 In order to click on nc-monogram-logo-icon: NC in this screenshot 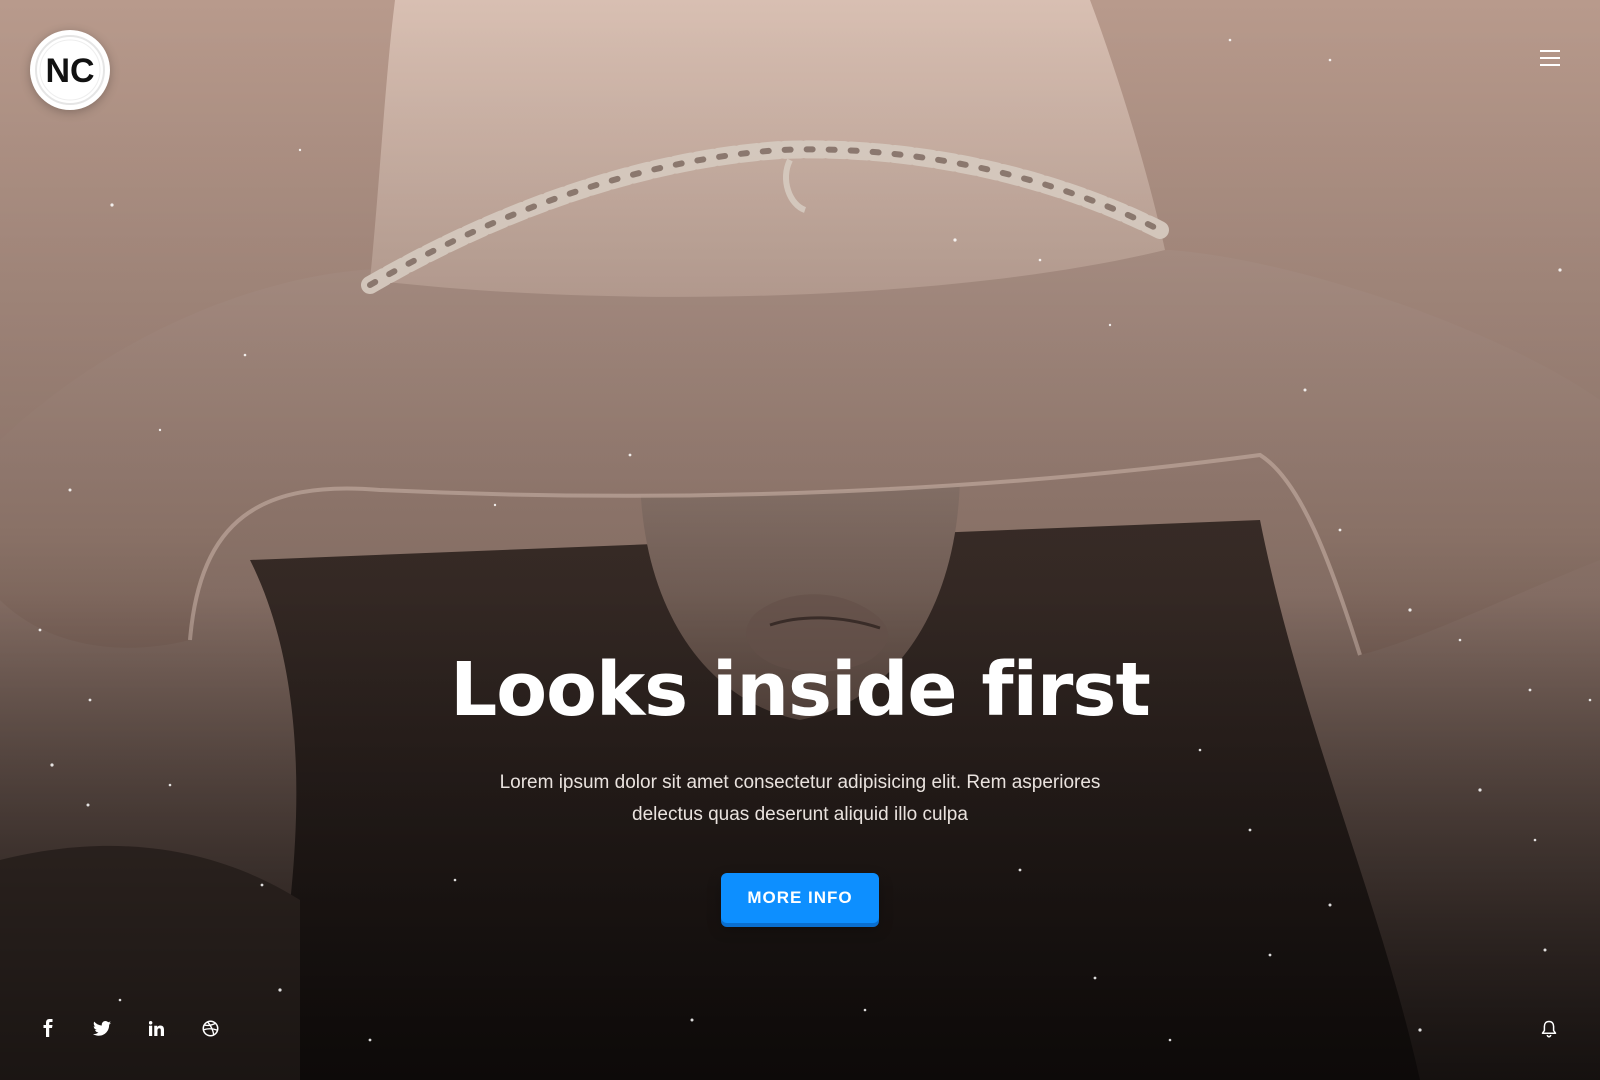, I will do `click(70, 70)`.